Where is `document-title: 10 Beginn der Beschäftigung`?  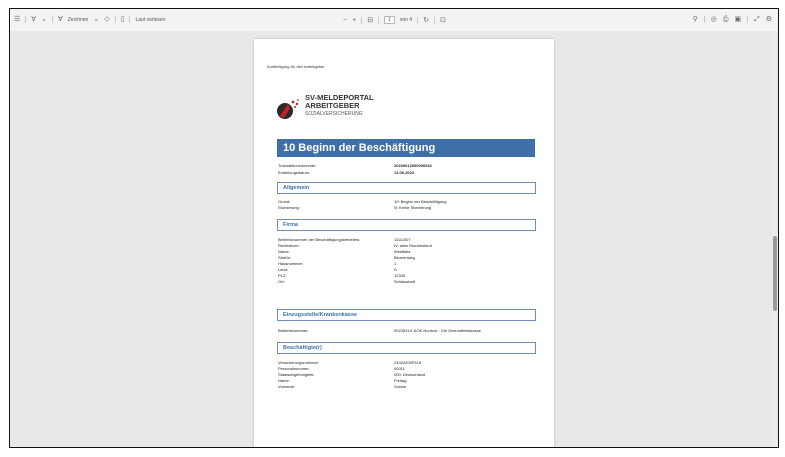
document-title: 10 Beginn der Beschäftigung is located at coordinates (406, 148).